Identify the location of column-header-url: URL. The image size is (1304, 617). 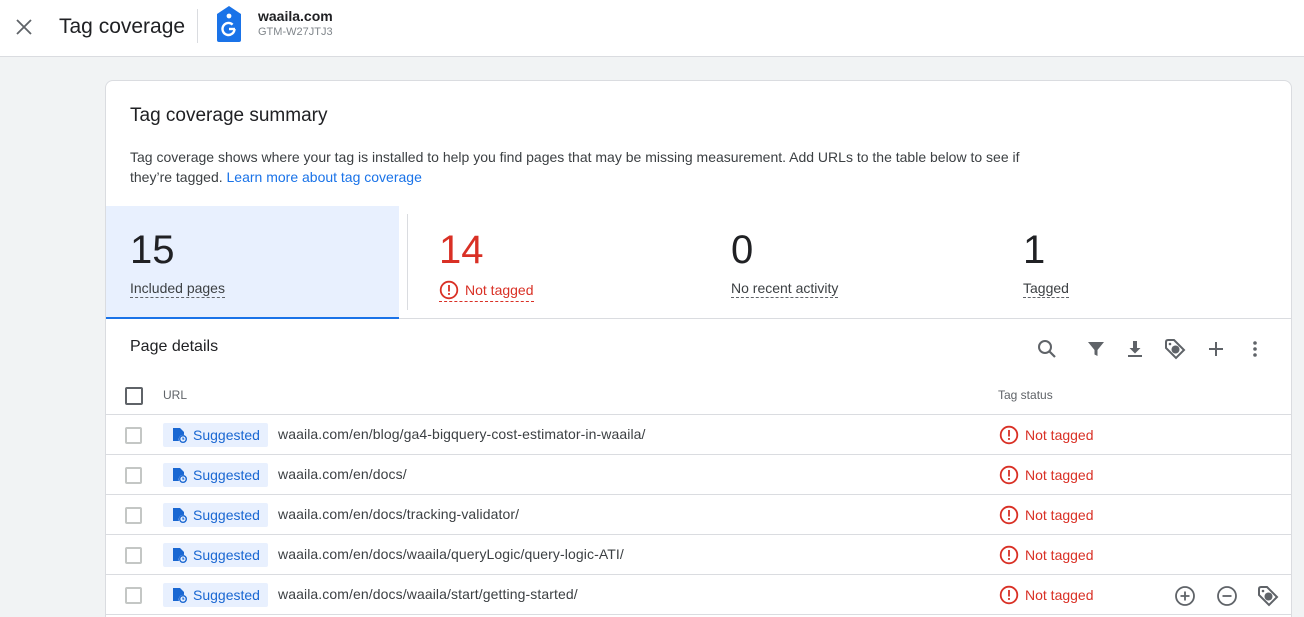
(175, 395).